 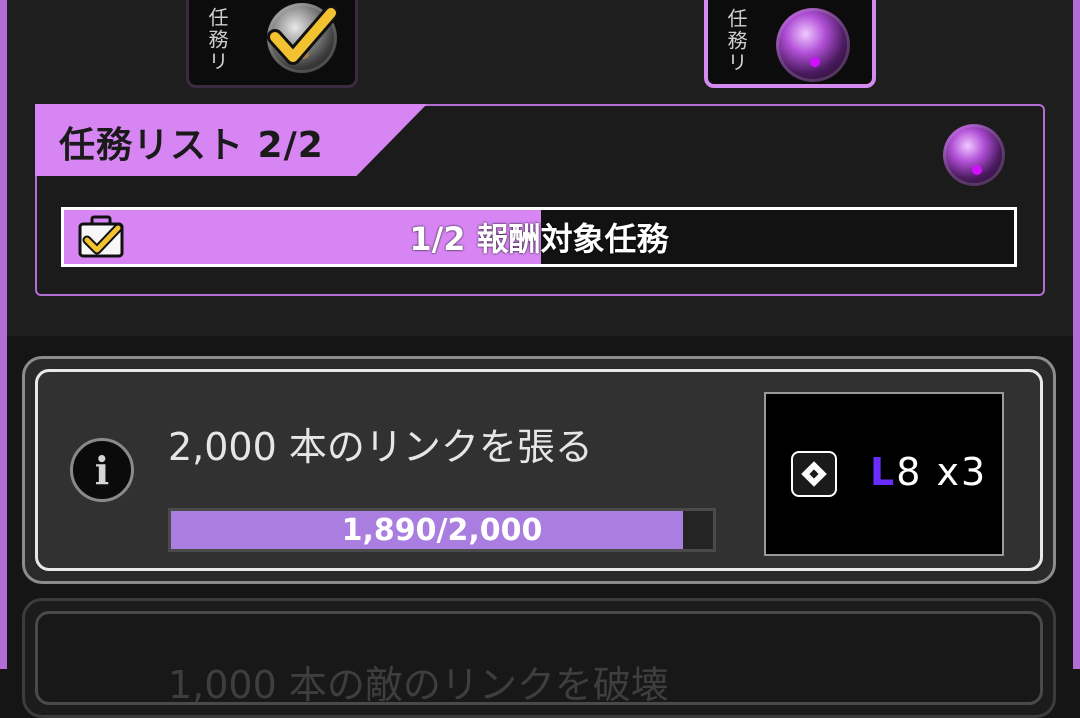 I want to click on resonator-icon, so click(x=814, y=474).